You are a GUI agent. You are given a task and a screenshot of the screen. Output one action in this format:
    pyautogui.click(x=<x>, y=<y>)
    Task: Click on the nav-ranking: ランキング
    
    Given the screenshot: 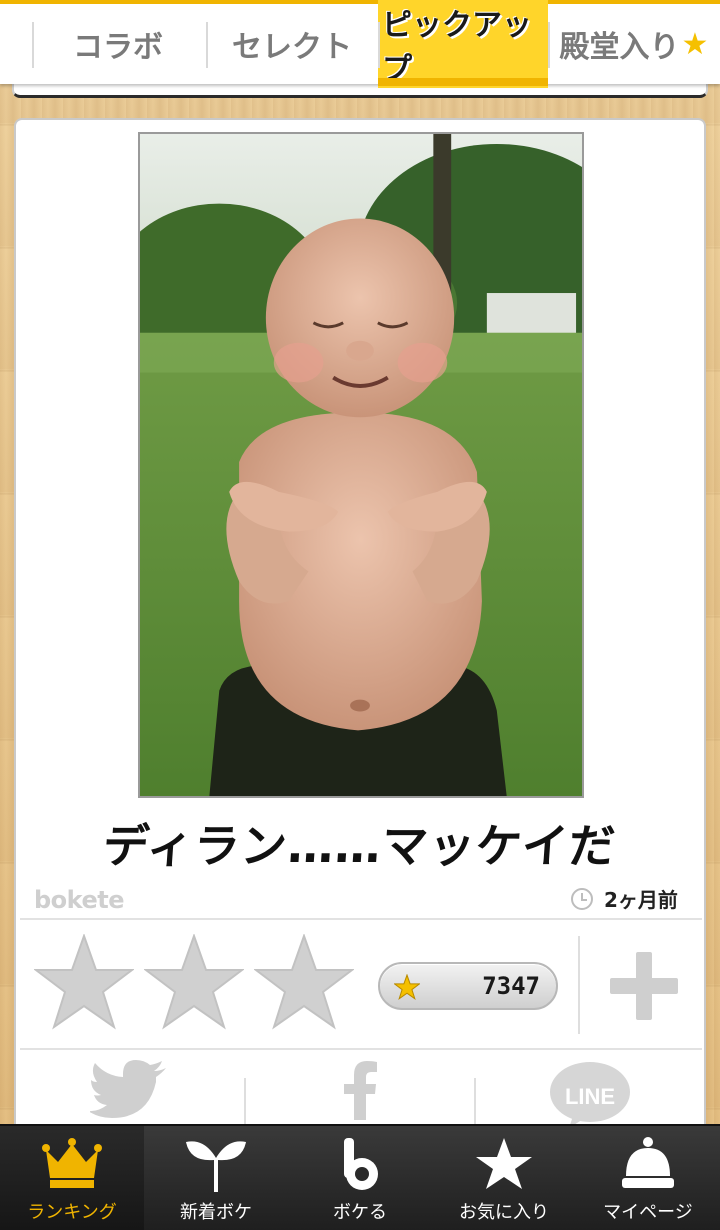 What is the action you would take?
    pyautogui.click(x=72, y=1178)
    